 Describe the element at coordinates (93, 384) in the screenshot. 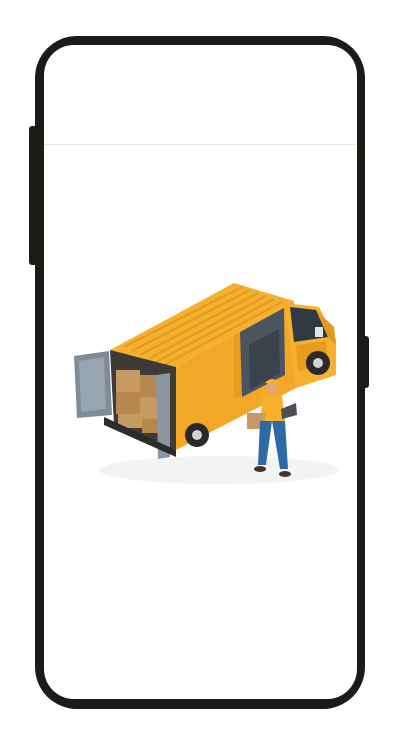

I see `rear-door` at that location.